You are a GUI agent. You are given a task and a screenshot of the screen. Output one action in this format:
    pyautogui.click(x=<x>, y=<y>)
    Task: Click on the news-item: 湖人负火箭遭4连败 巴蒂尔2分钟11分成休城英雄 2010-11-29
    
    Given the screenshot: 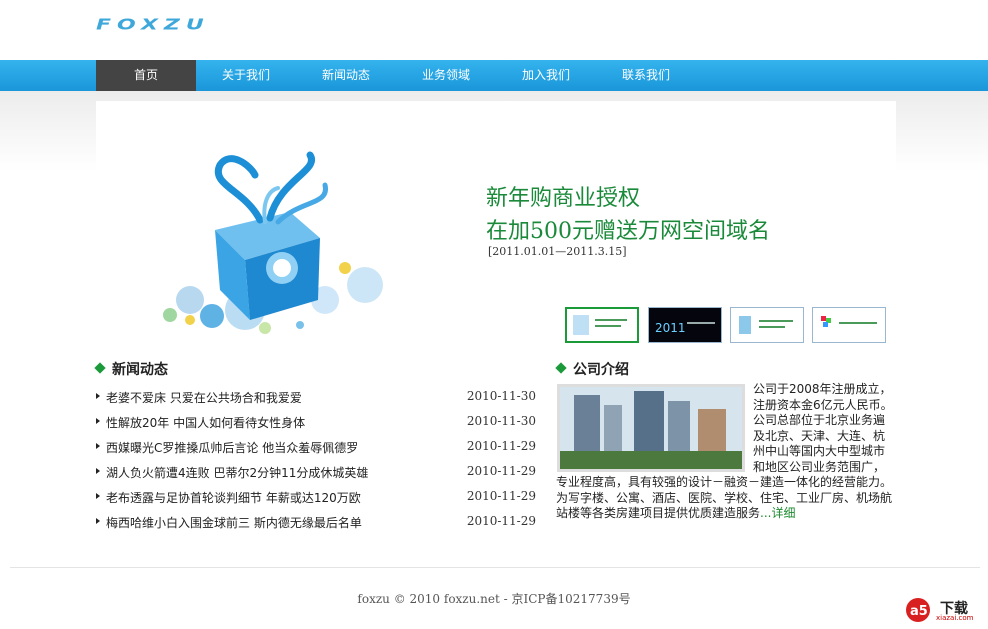 What is the action you would take?
    pyautogui.click(x=316, y=472)
    